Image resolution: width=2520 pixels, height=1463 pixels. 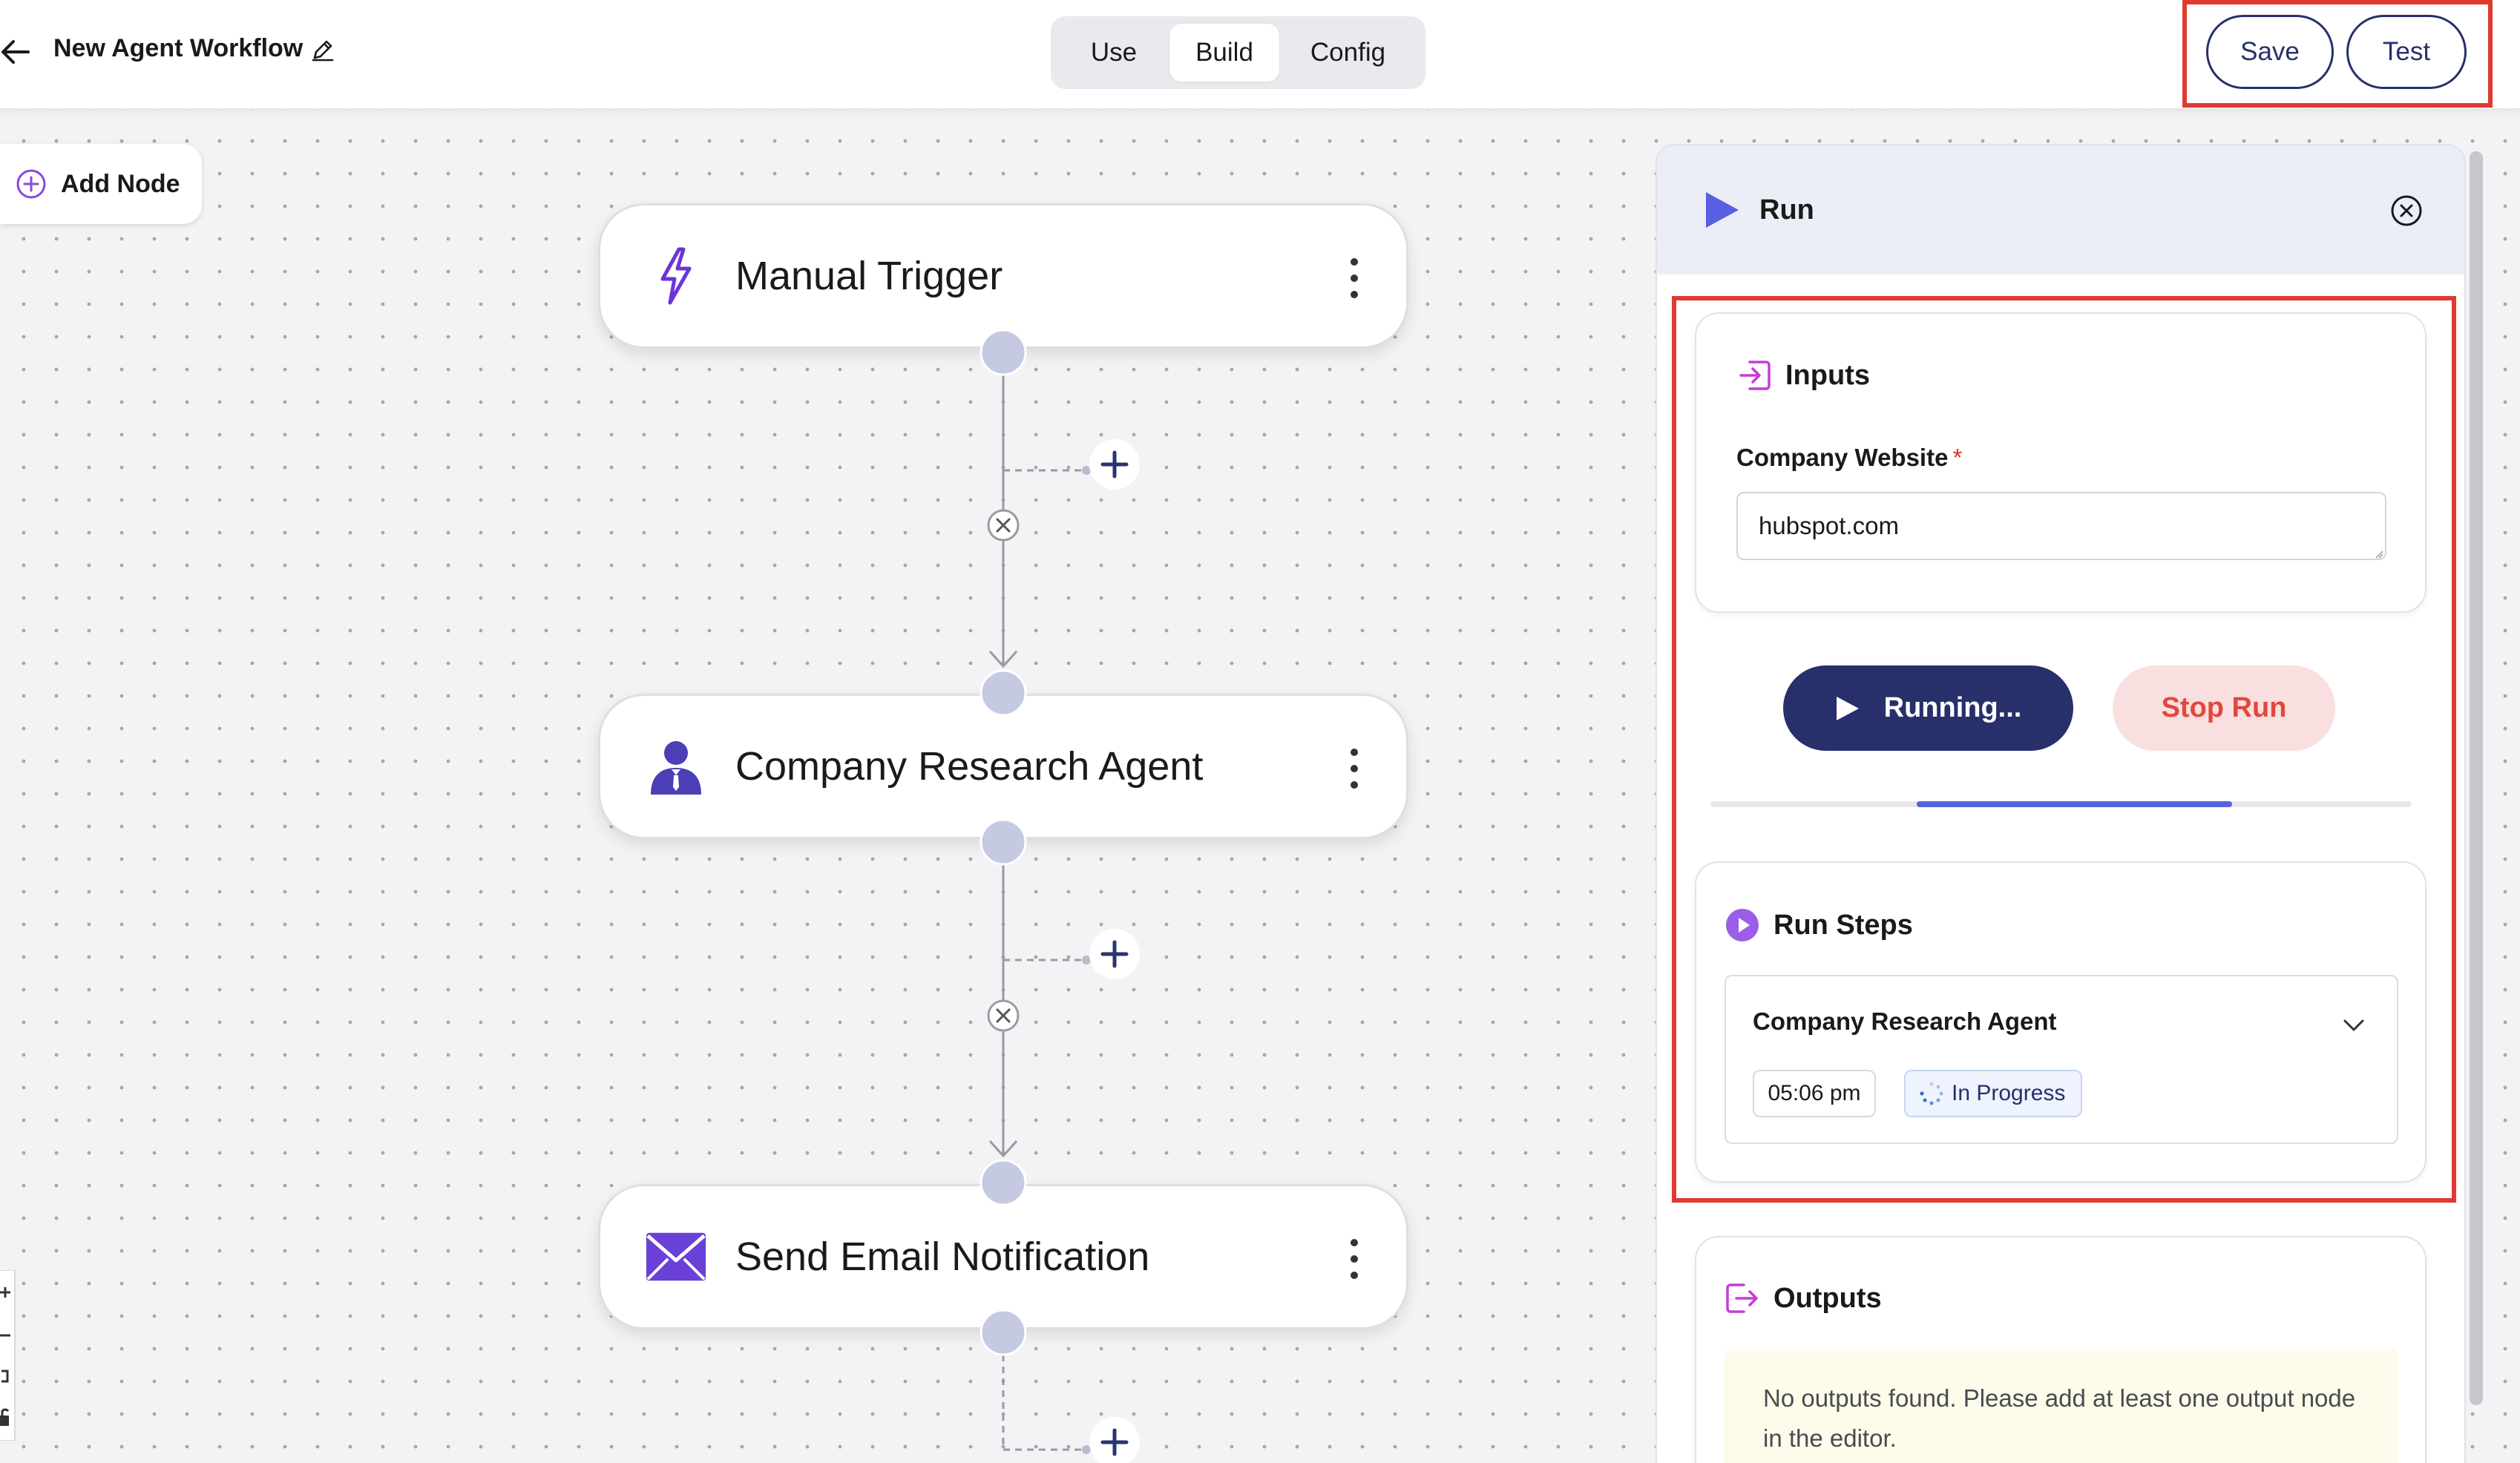 What do you see at coordinates (2477, 778) in the screenshot?
I see `panel-scrollbar` at bounding box center [2477, 778].